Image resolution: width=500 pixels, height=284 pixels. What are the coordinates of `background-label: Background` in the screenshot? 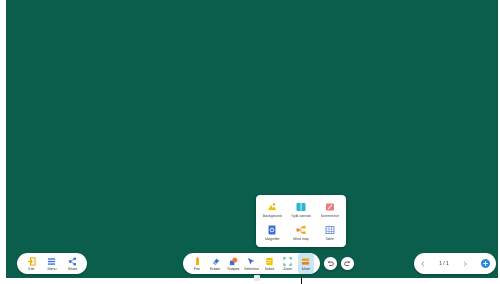 It's located at (272, 215).